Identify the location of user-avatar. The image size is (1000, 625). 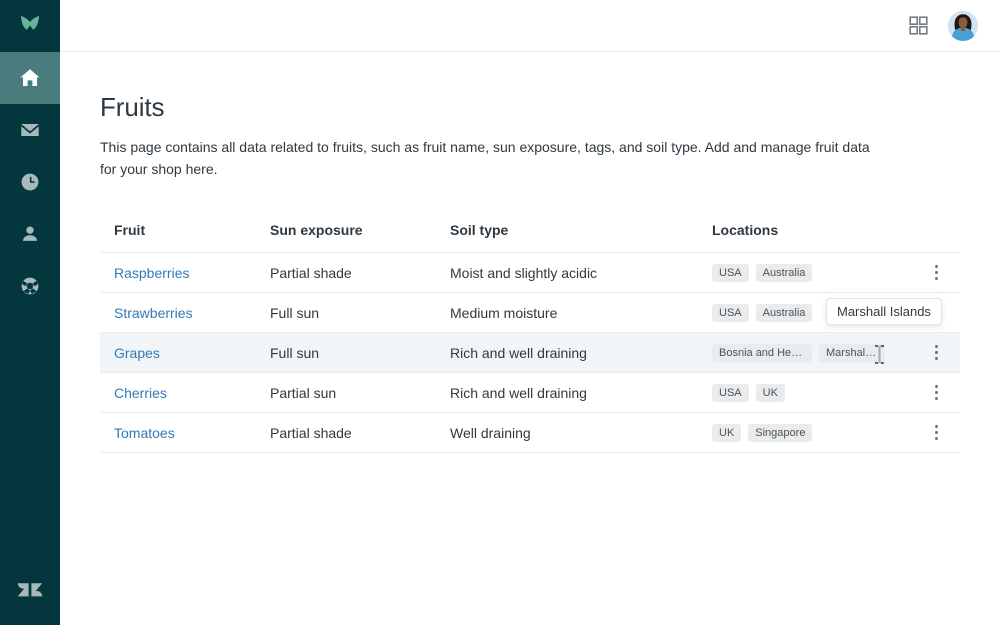
(963, 25).